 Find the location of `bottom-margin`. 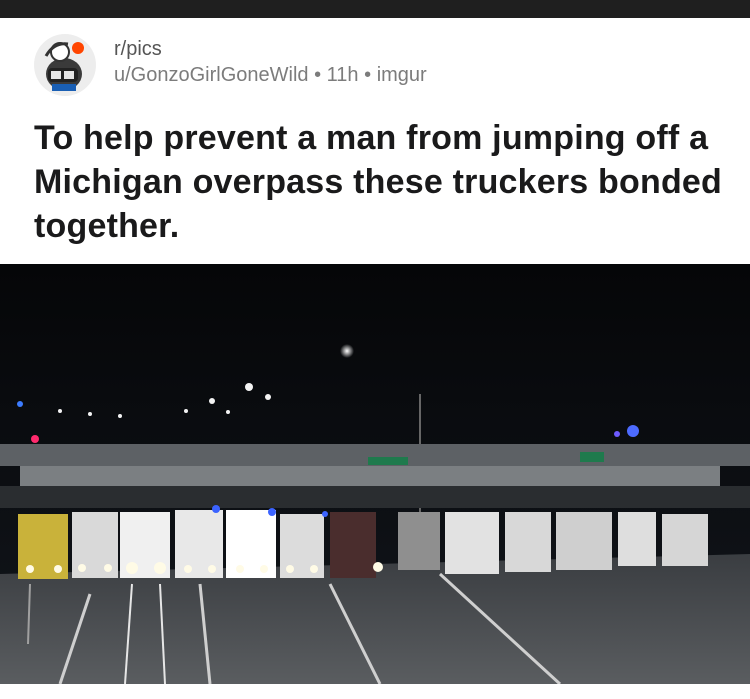

bottom-margin is located at coordinates (375, 691).